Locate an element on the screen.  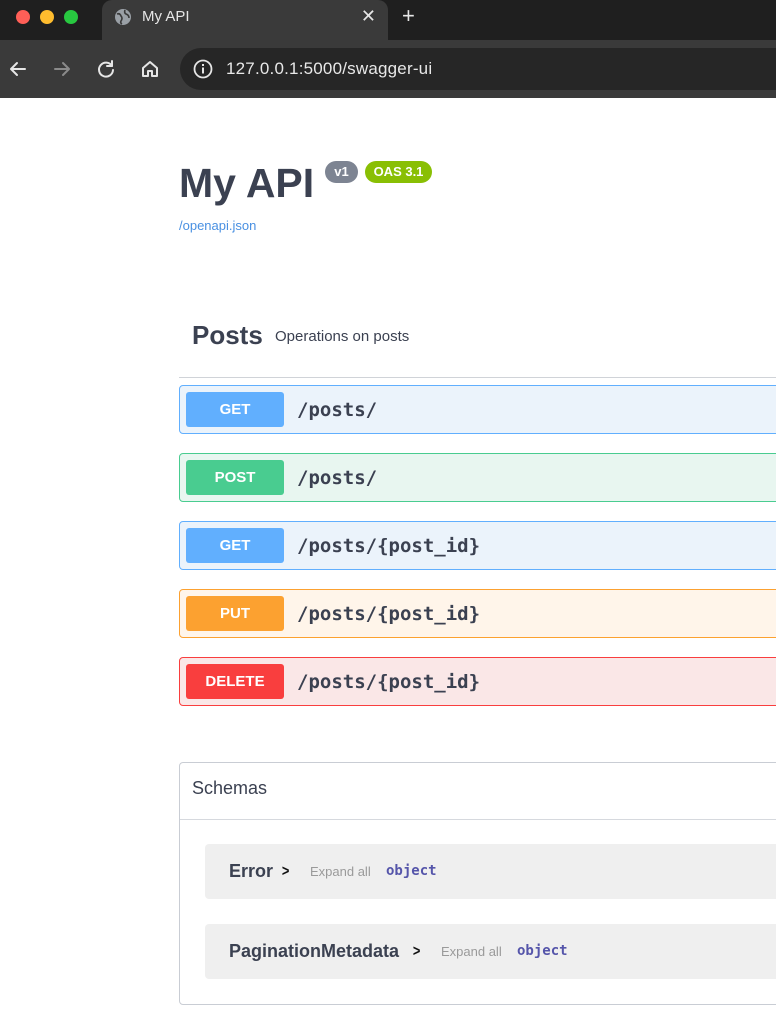
browser-tab-bar: My API ✕ + is located at coordinates (388, 20).